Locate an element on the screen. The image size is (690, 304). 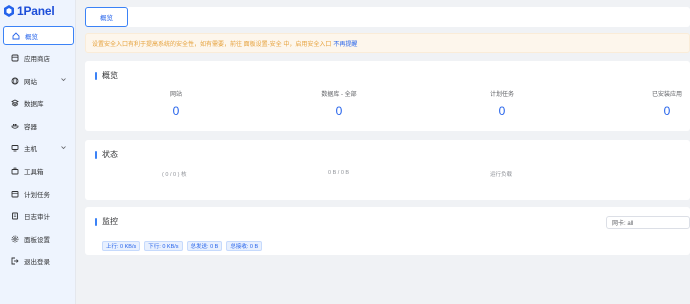
database-icon is located at coordinates (15, 103).